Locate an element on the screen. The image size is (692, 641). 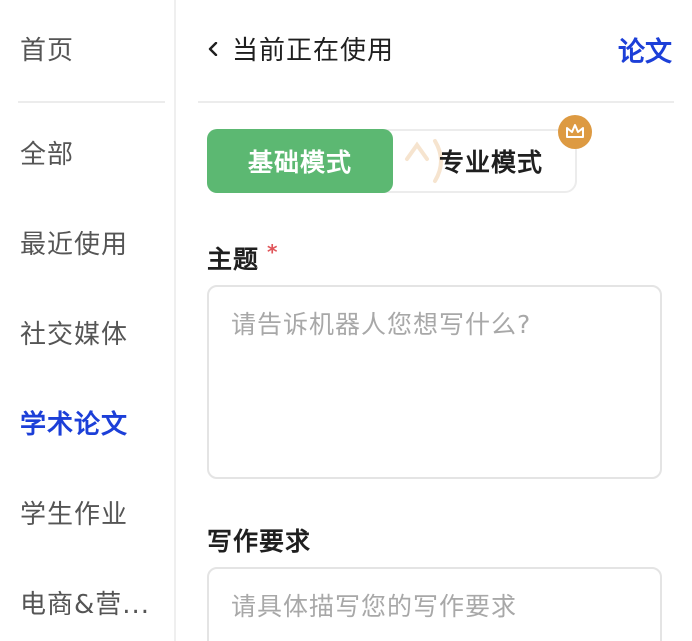
crown-icon is located at coordinates (575, 131).